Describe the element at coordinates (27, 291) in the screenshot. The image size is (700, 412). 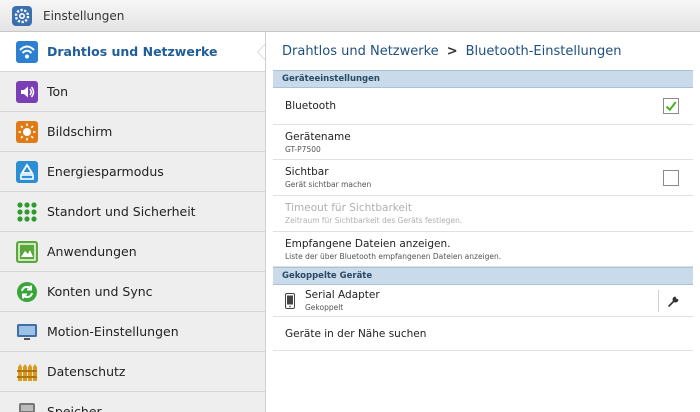
I see `sync-icon` at that location.